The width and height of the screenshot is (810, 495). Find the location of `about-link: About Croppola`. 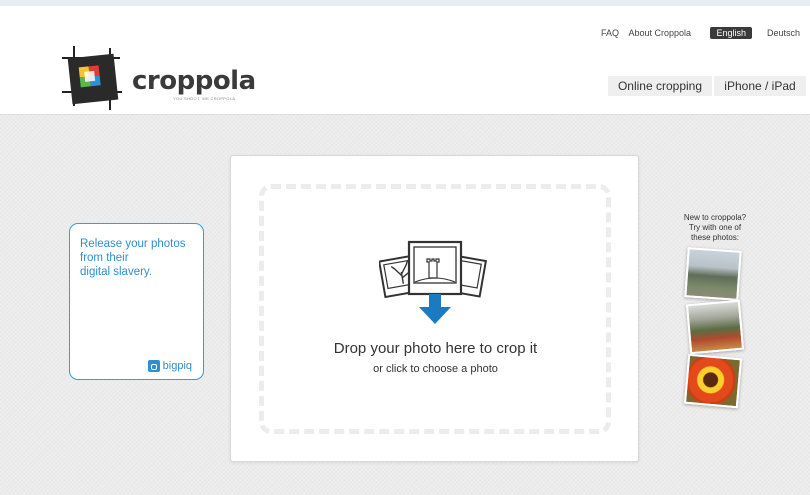

about-link: About Croppola is located at coordinates (659, 33).